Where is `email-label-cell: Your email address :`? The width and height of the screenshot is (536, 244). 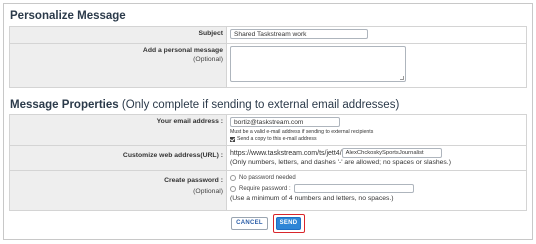
email-label-cell: Your email address : is located at coordinates (118, 130).